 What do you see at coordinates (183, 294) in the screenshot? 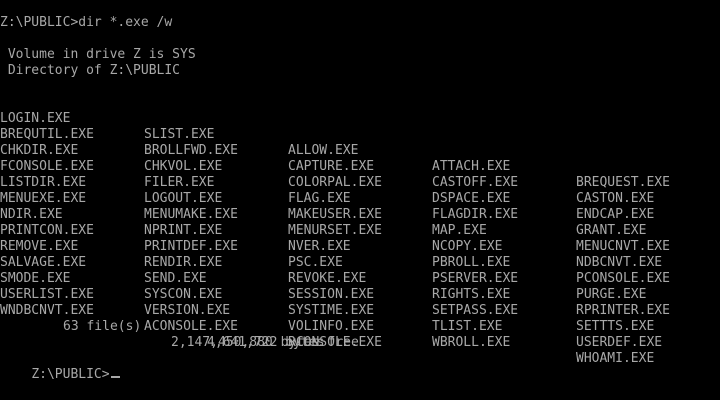
I see `file-entry: SYSCON.EXE` at bounding box center [183, 294].